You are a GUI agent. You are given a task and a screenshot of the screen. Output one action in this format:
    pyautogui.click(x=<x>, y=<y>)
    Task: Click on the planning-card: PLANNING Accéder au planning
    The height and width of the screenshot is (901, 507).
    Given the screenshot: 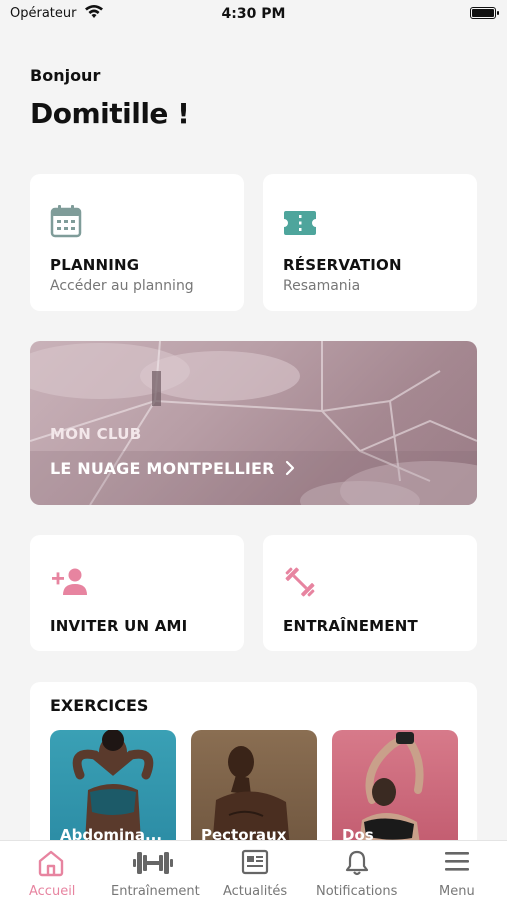 What is the action you would take?
    pyautogui.click(x=137, y=242)
    